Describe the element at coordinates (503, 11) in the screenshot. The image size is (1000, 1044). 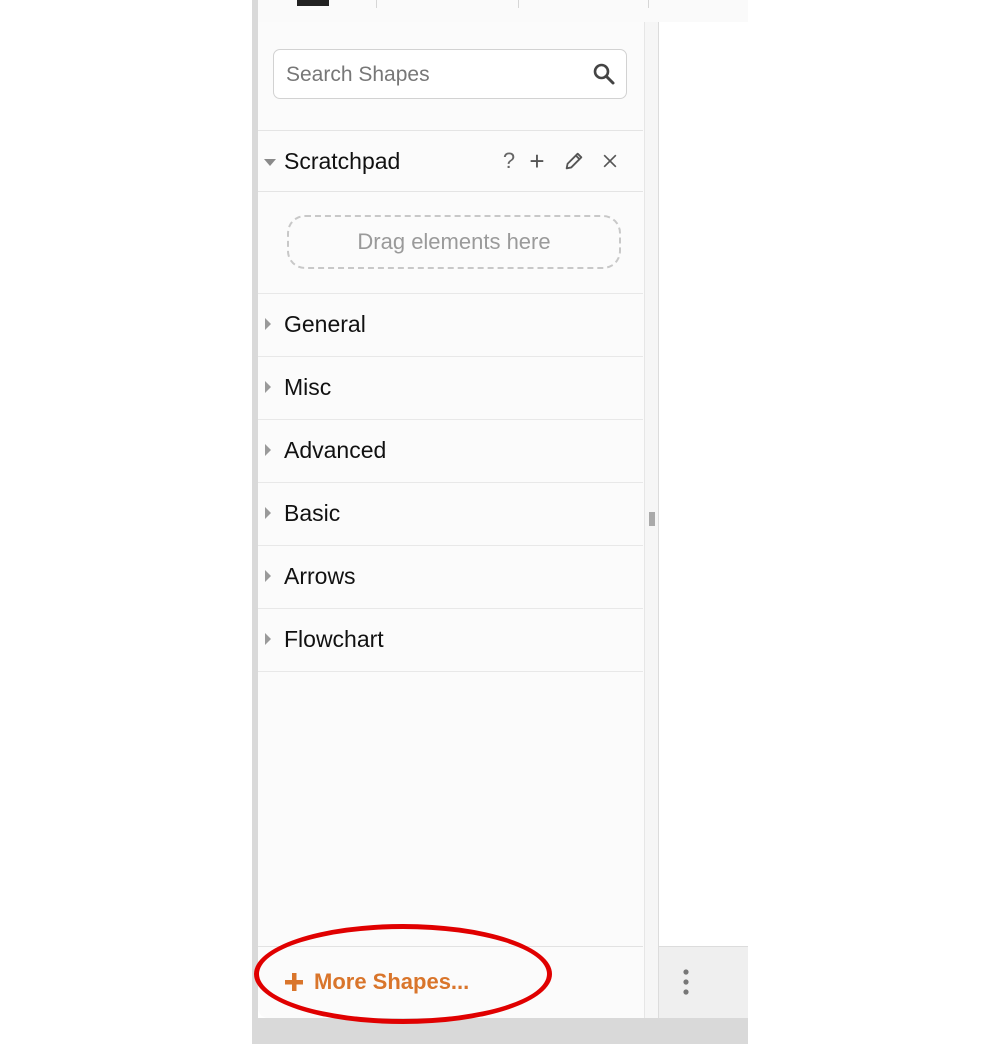
I see `top-toolbar` at that location.